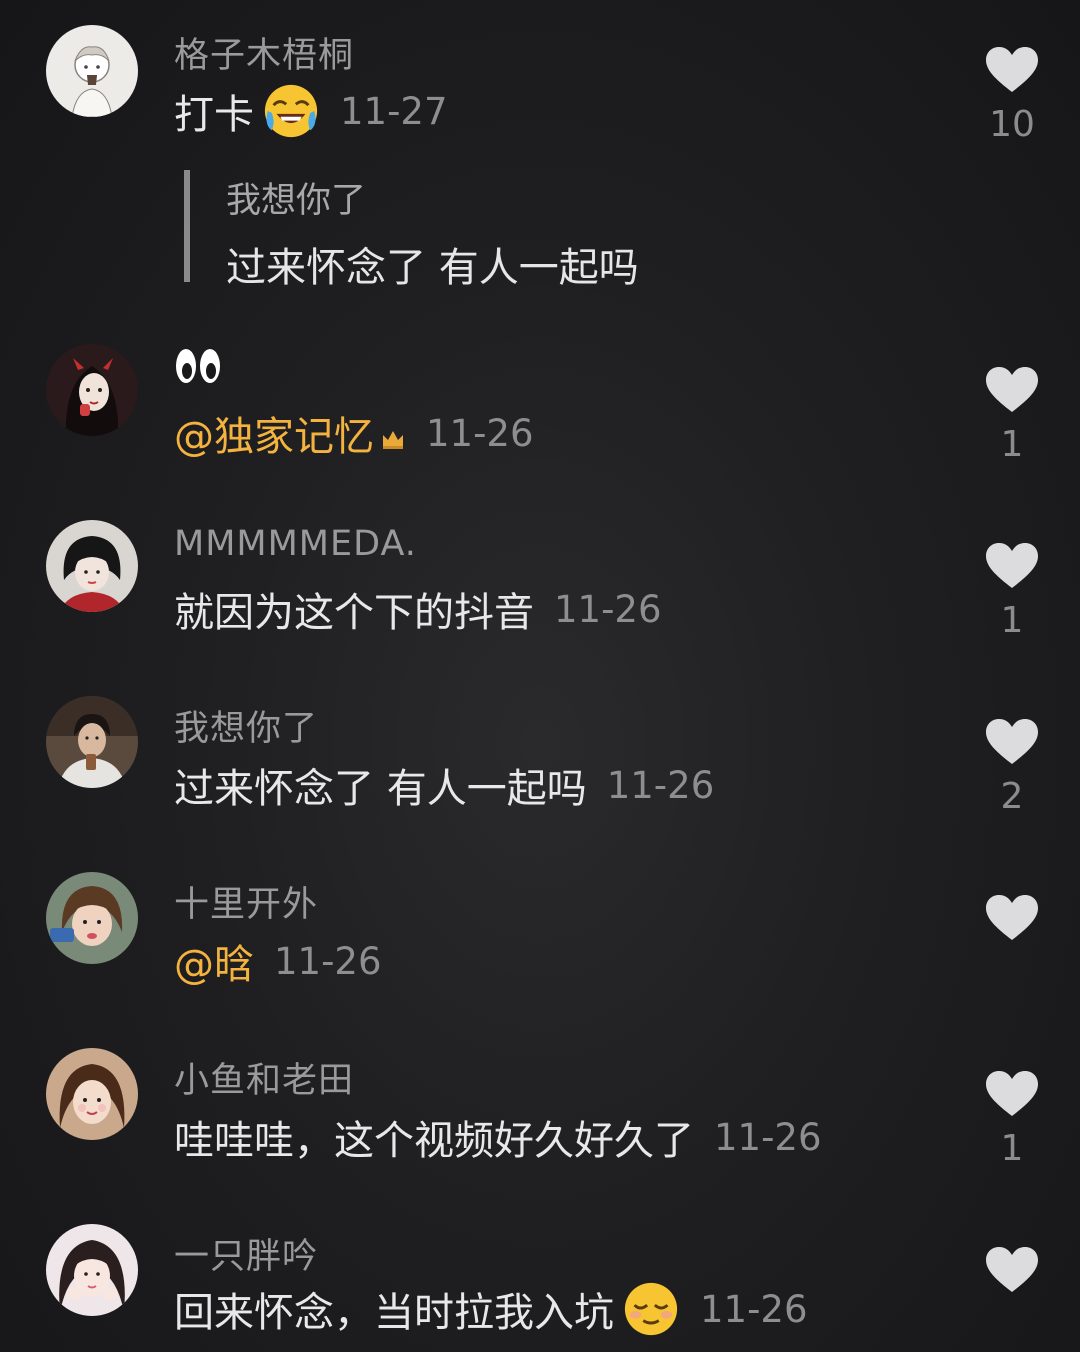  What do you see at coordinates (432, 268) in the screenshot?
I see `quote-text: 过来怀念了 有人一起吗` at bounding box center [432, 268].